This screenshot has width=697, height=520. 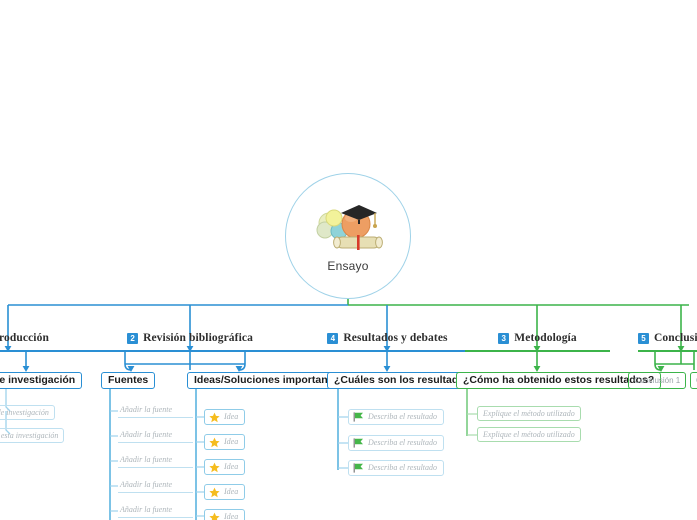 I want to click on node-objetivo-de-investigacion: Objetivo de investigación, so click(x=41, y=380).